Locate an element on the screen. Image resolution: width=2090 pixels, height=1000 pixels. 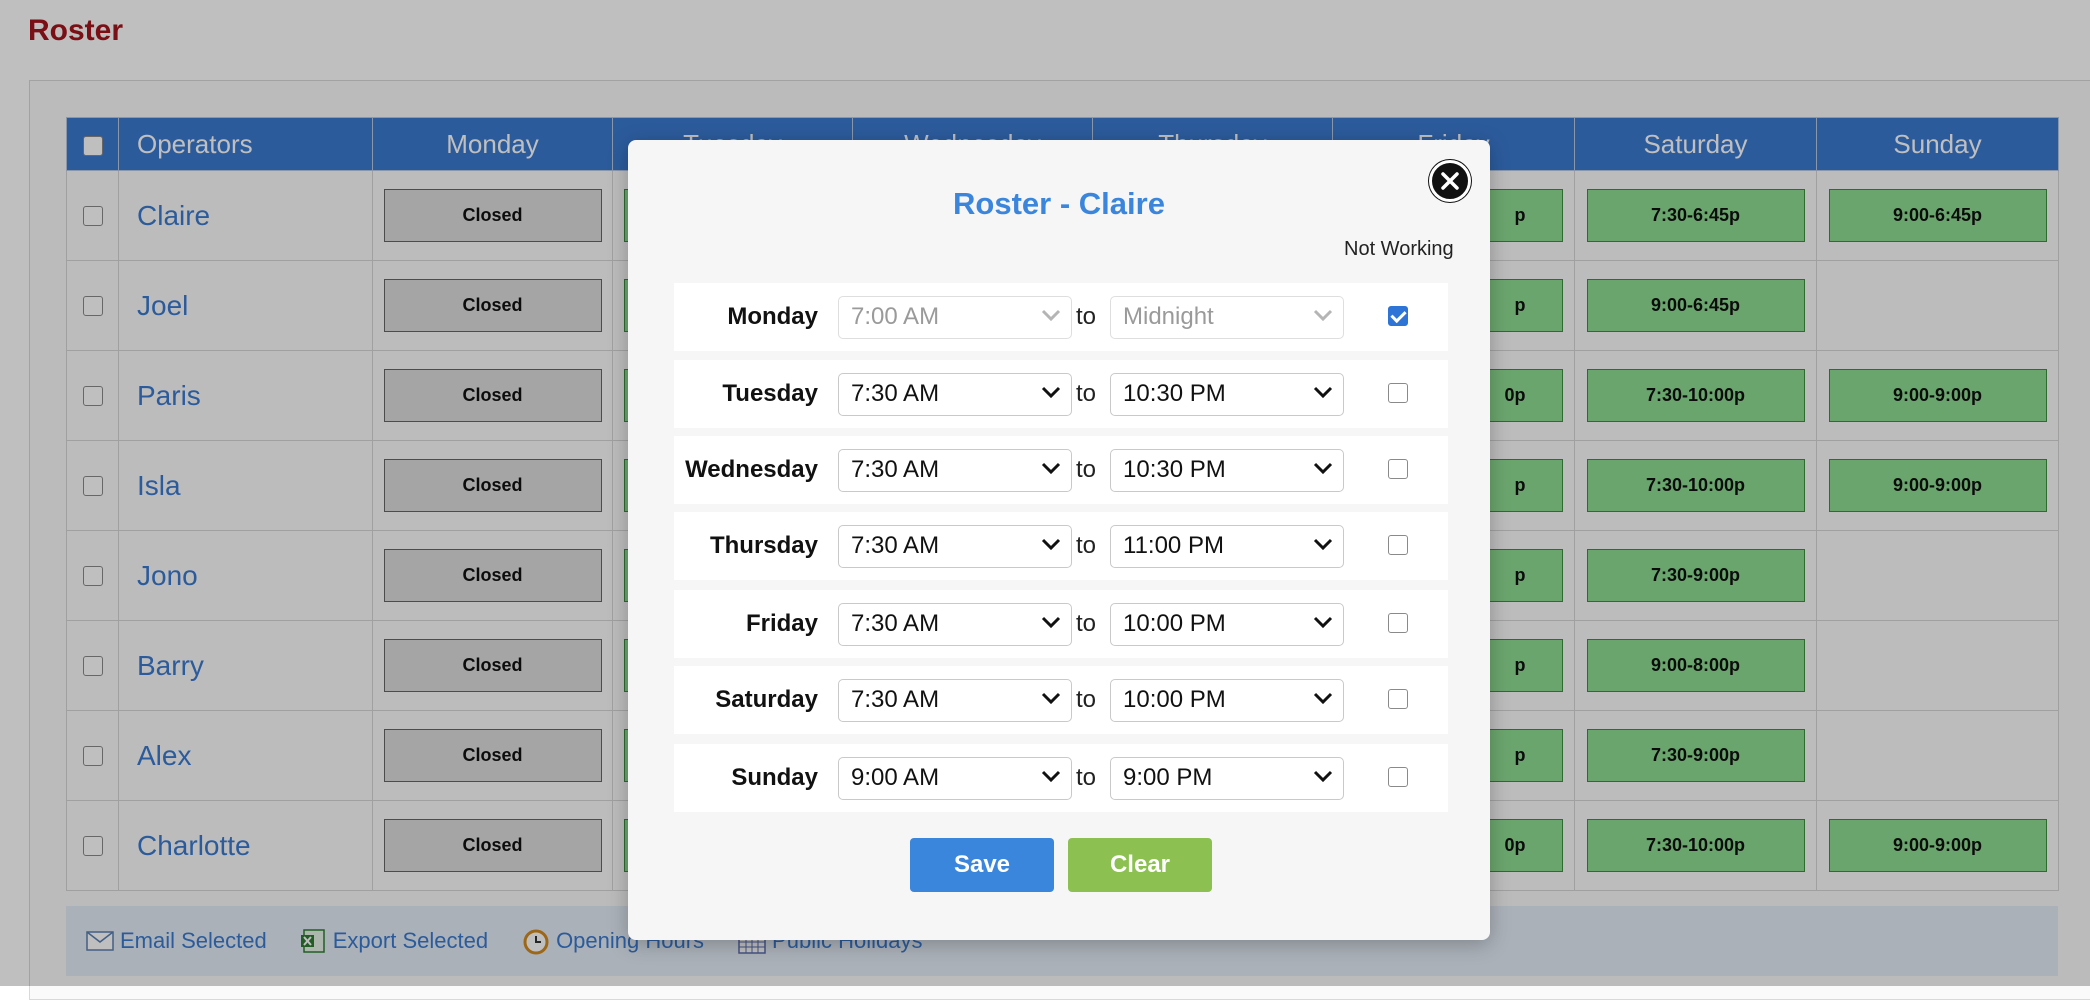
end-time-value: 9:00 PM is located at coordinates (1168, 777).